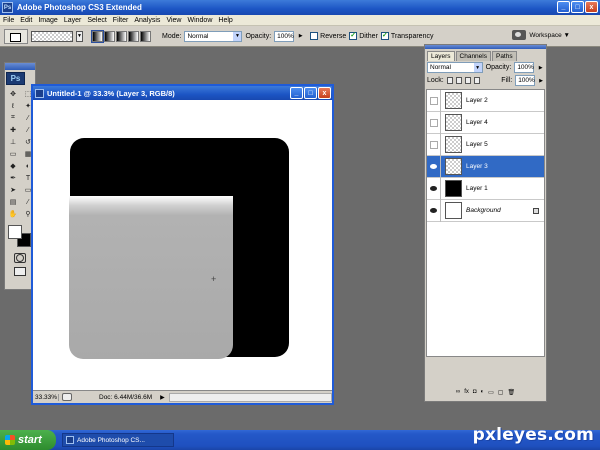 This screenshot has height=450, width=600. Describe the element at coordinates (284, 36) in the screenshot. I see `opacity-input: 100%` at that location.